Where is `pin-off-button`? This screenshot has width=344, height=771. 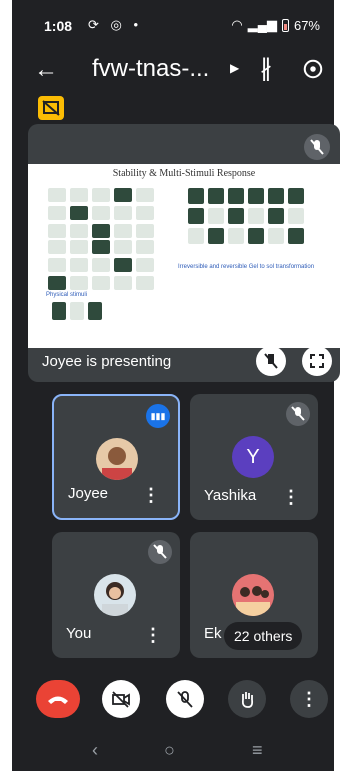
pin-off-button is located at coordinates (271, 361).